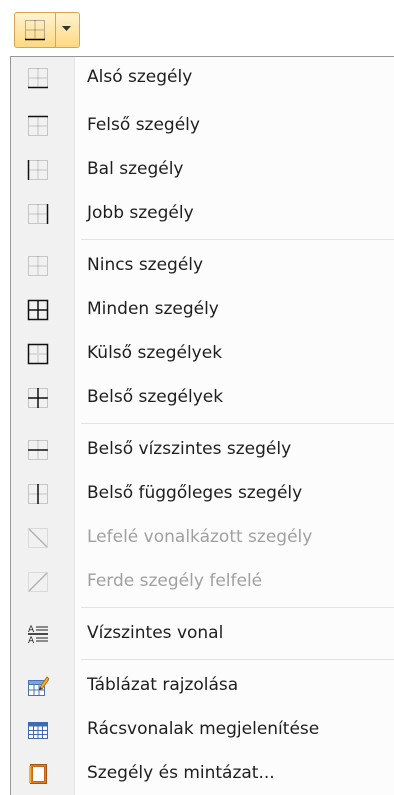 This screenshot has height=795, width=394. I want to click on borders-button, so click(35, 30).